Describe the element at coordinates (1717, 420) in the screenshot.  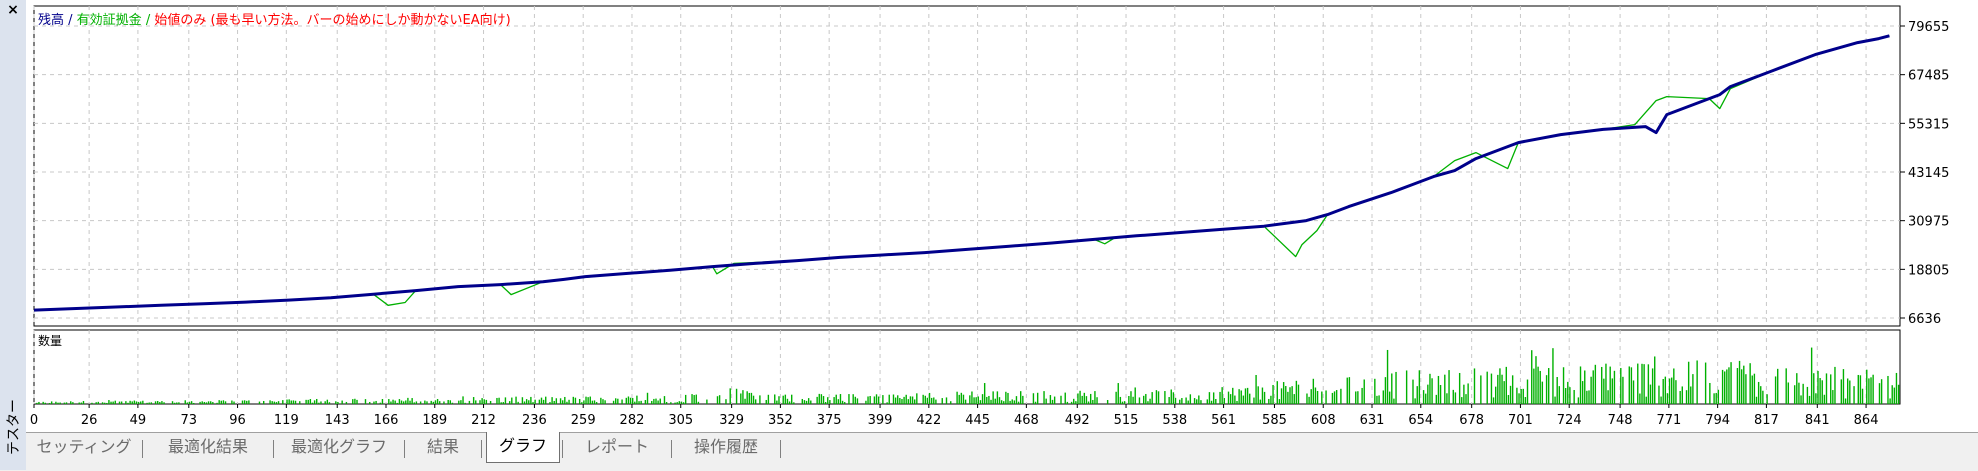
I see `x-tick-label: 794` at that location.